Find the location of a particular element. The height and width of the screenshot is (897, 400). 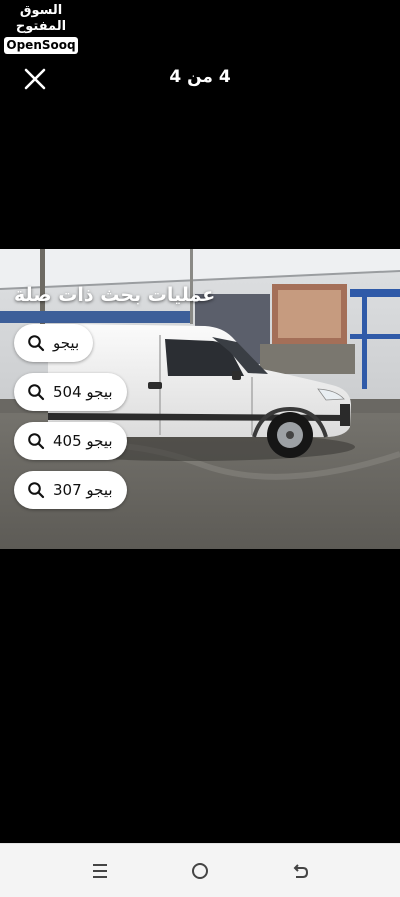

home-button is located at coordinates (200, 871).